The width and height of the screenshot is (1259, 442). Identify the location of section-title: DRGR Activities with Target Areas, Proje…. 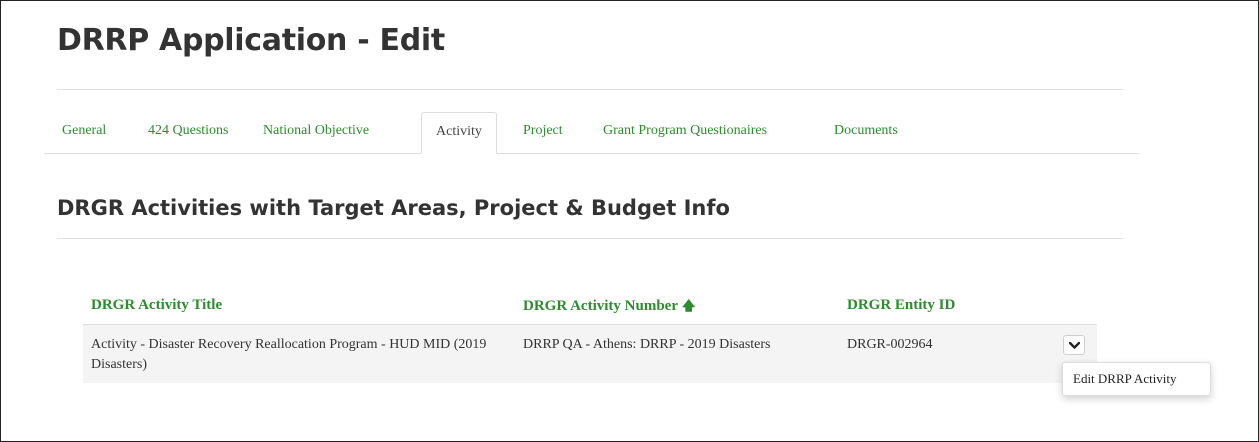
(393, 208).